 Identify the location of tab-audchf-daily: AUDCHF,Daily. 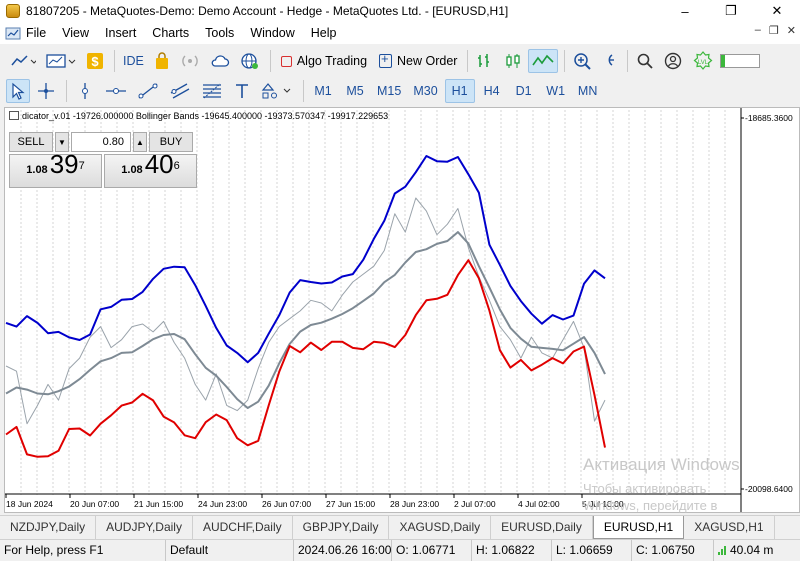
(243, 527).